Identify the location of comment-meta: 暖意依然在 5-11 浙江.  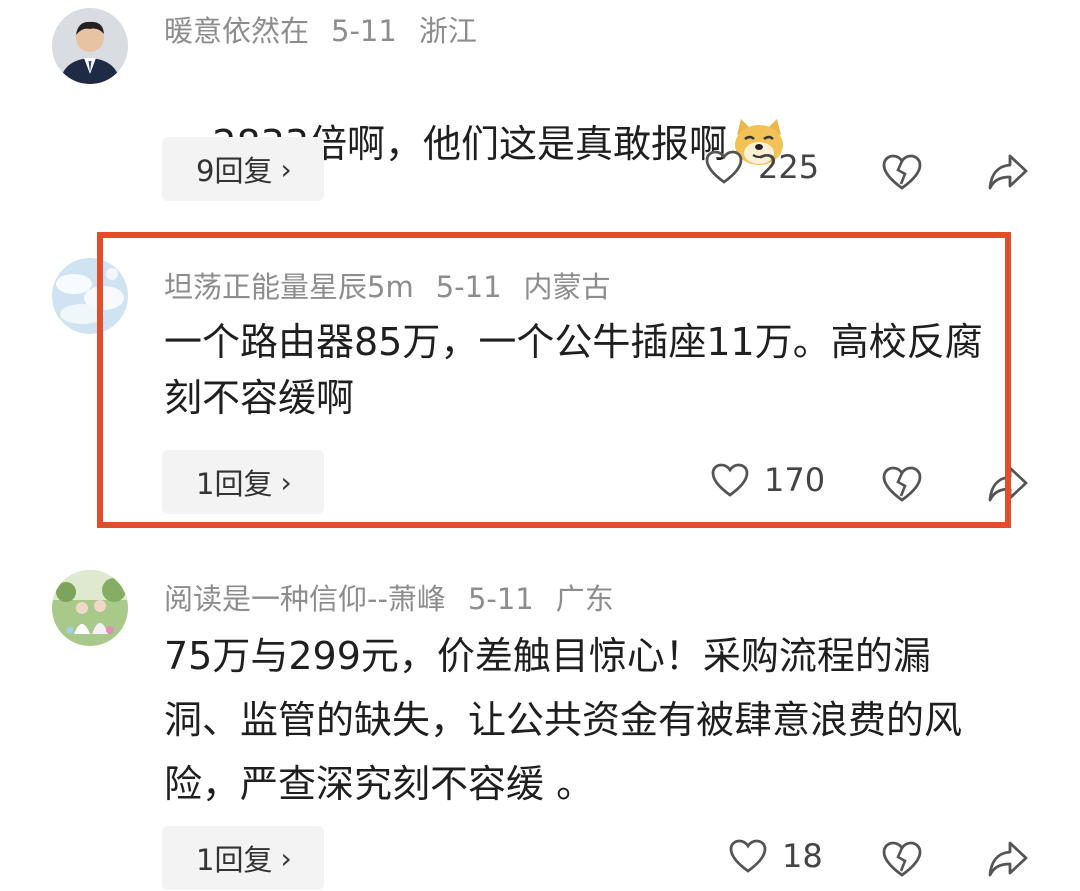
(331, 29).